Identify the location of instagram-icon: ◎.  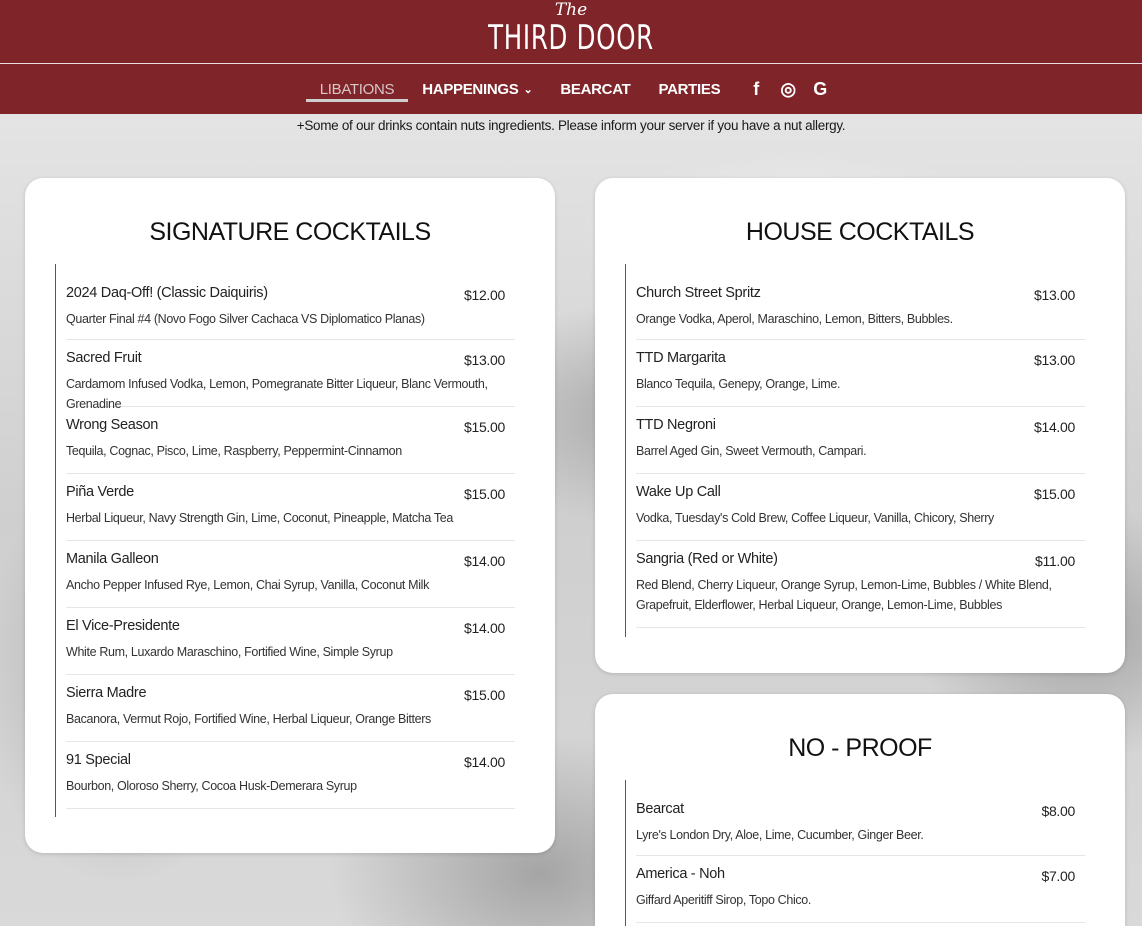
(788, 89).